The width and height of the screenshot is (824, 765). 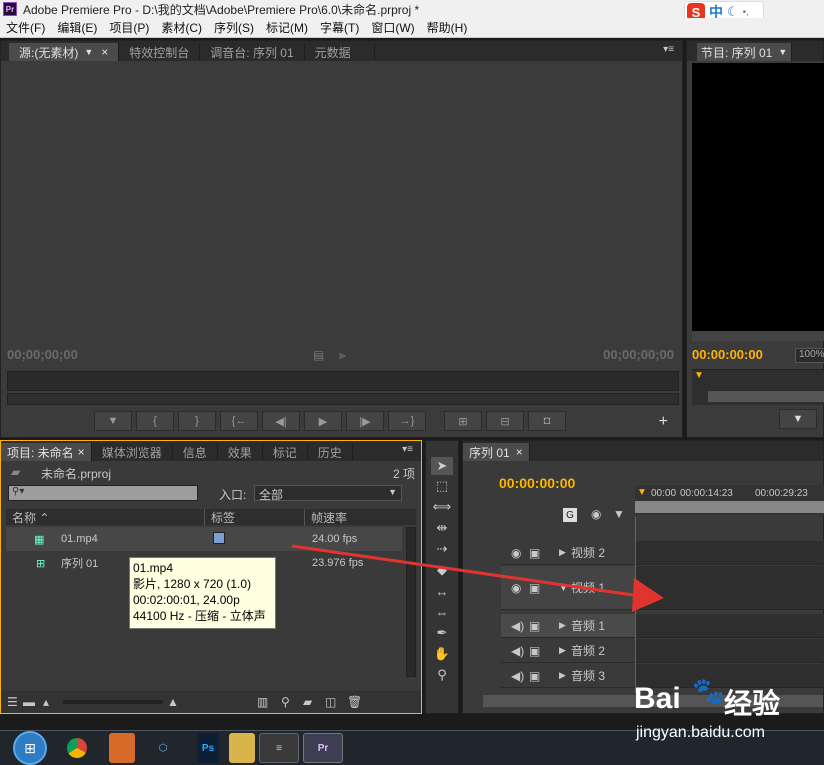 I want to click on watermark-brand: Bai, so click(x=657, y=698).